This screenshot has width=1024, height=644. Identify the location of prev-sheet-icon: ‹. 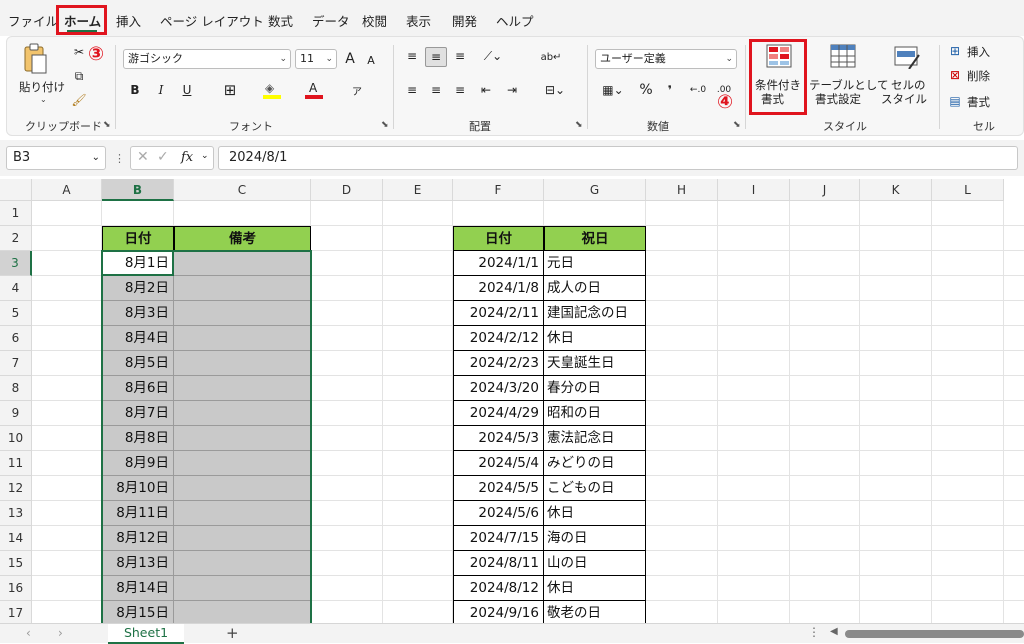
(28, 633).